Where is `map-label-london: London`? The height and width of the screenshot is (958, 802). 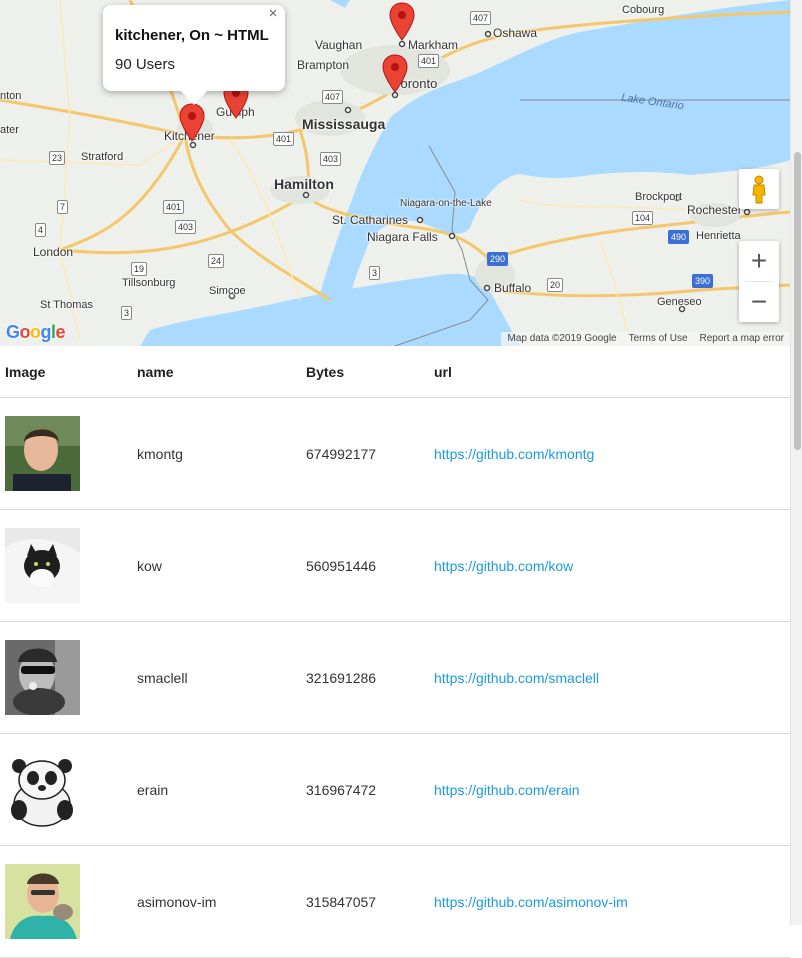 map-label-london: London is located at coordinates (53, 252).